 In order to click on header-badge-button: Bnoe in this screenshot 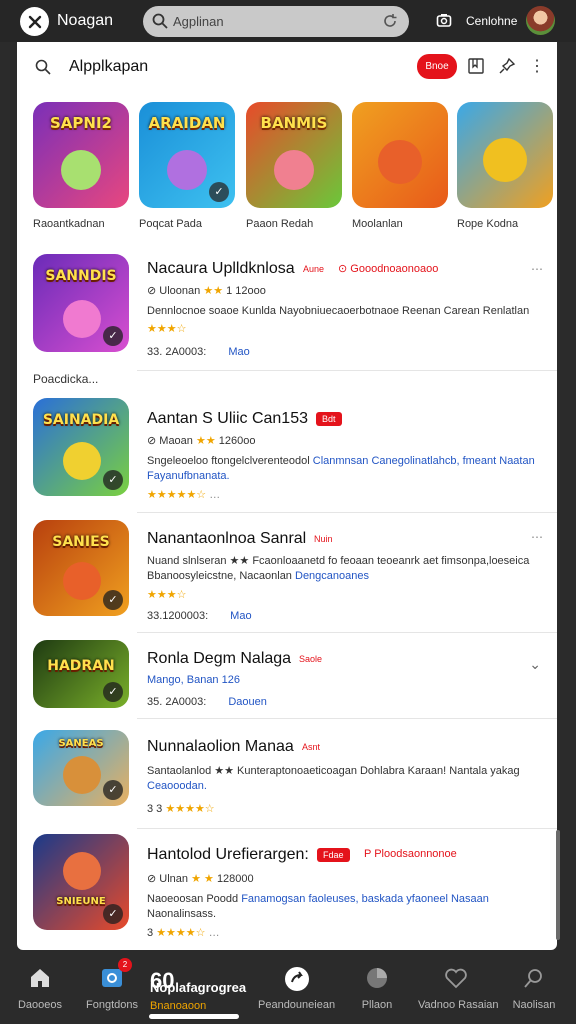, I will do `click(437, 66)`.